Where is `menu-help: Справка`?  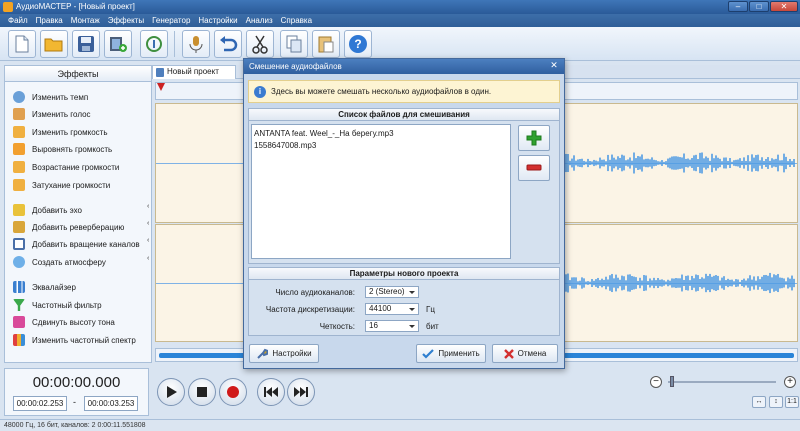 menu-help: Справка is located at coordinates (296, 20).